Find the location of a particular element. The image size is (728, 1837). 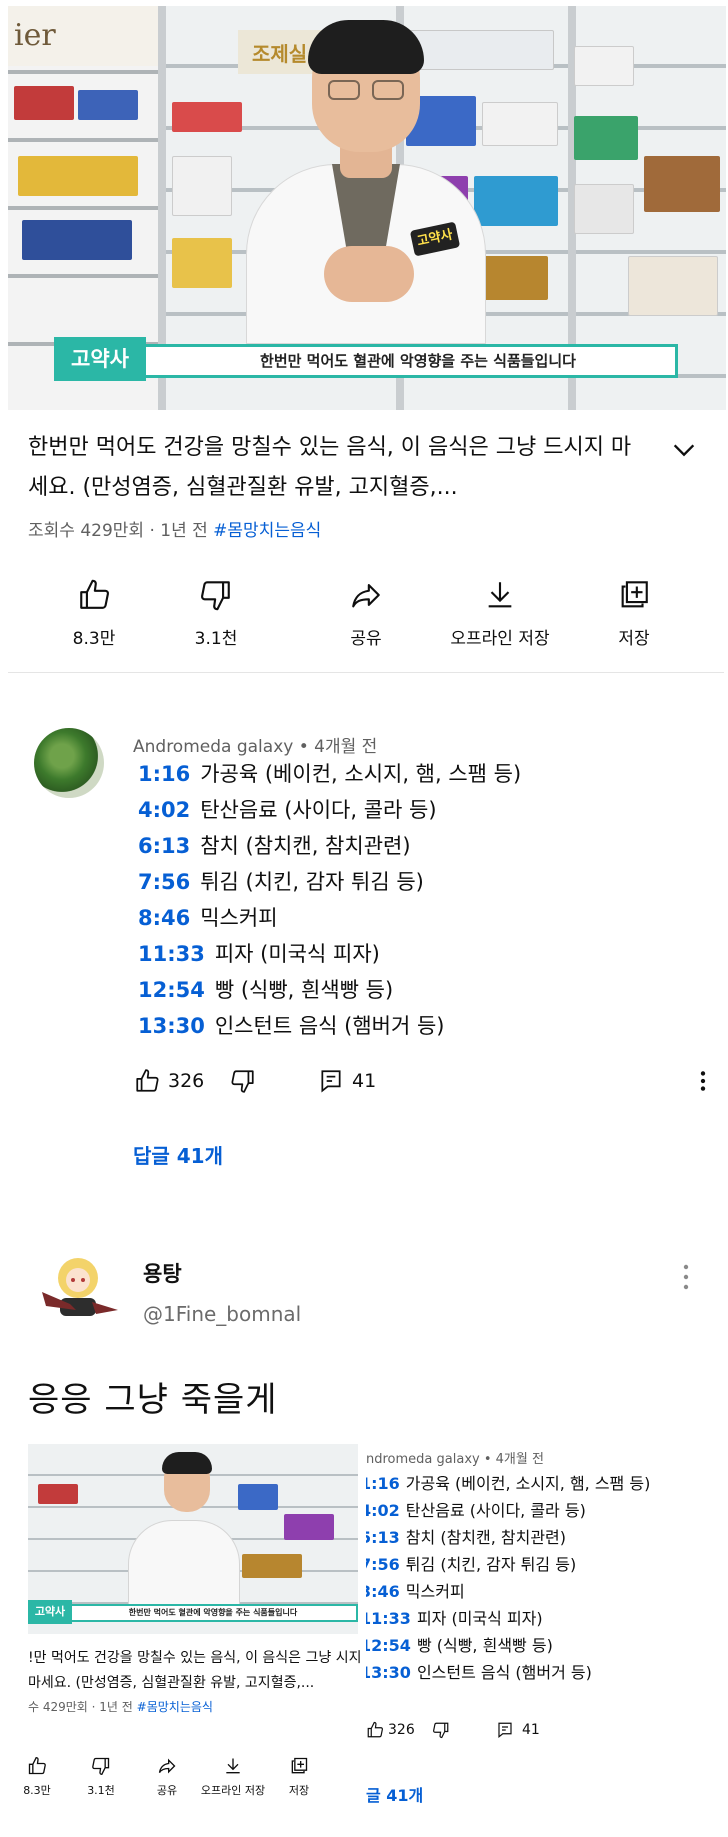

action-row: 8.3만 3.1천 공유 오프라인 저장 저장 is located at coordinates (364, 618).